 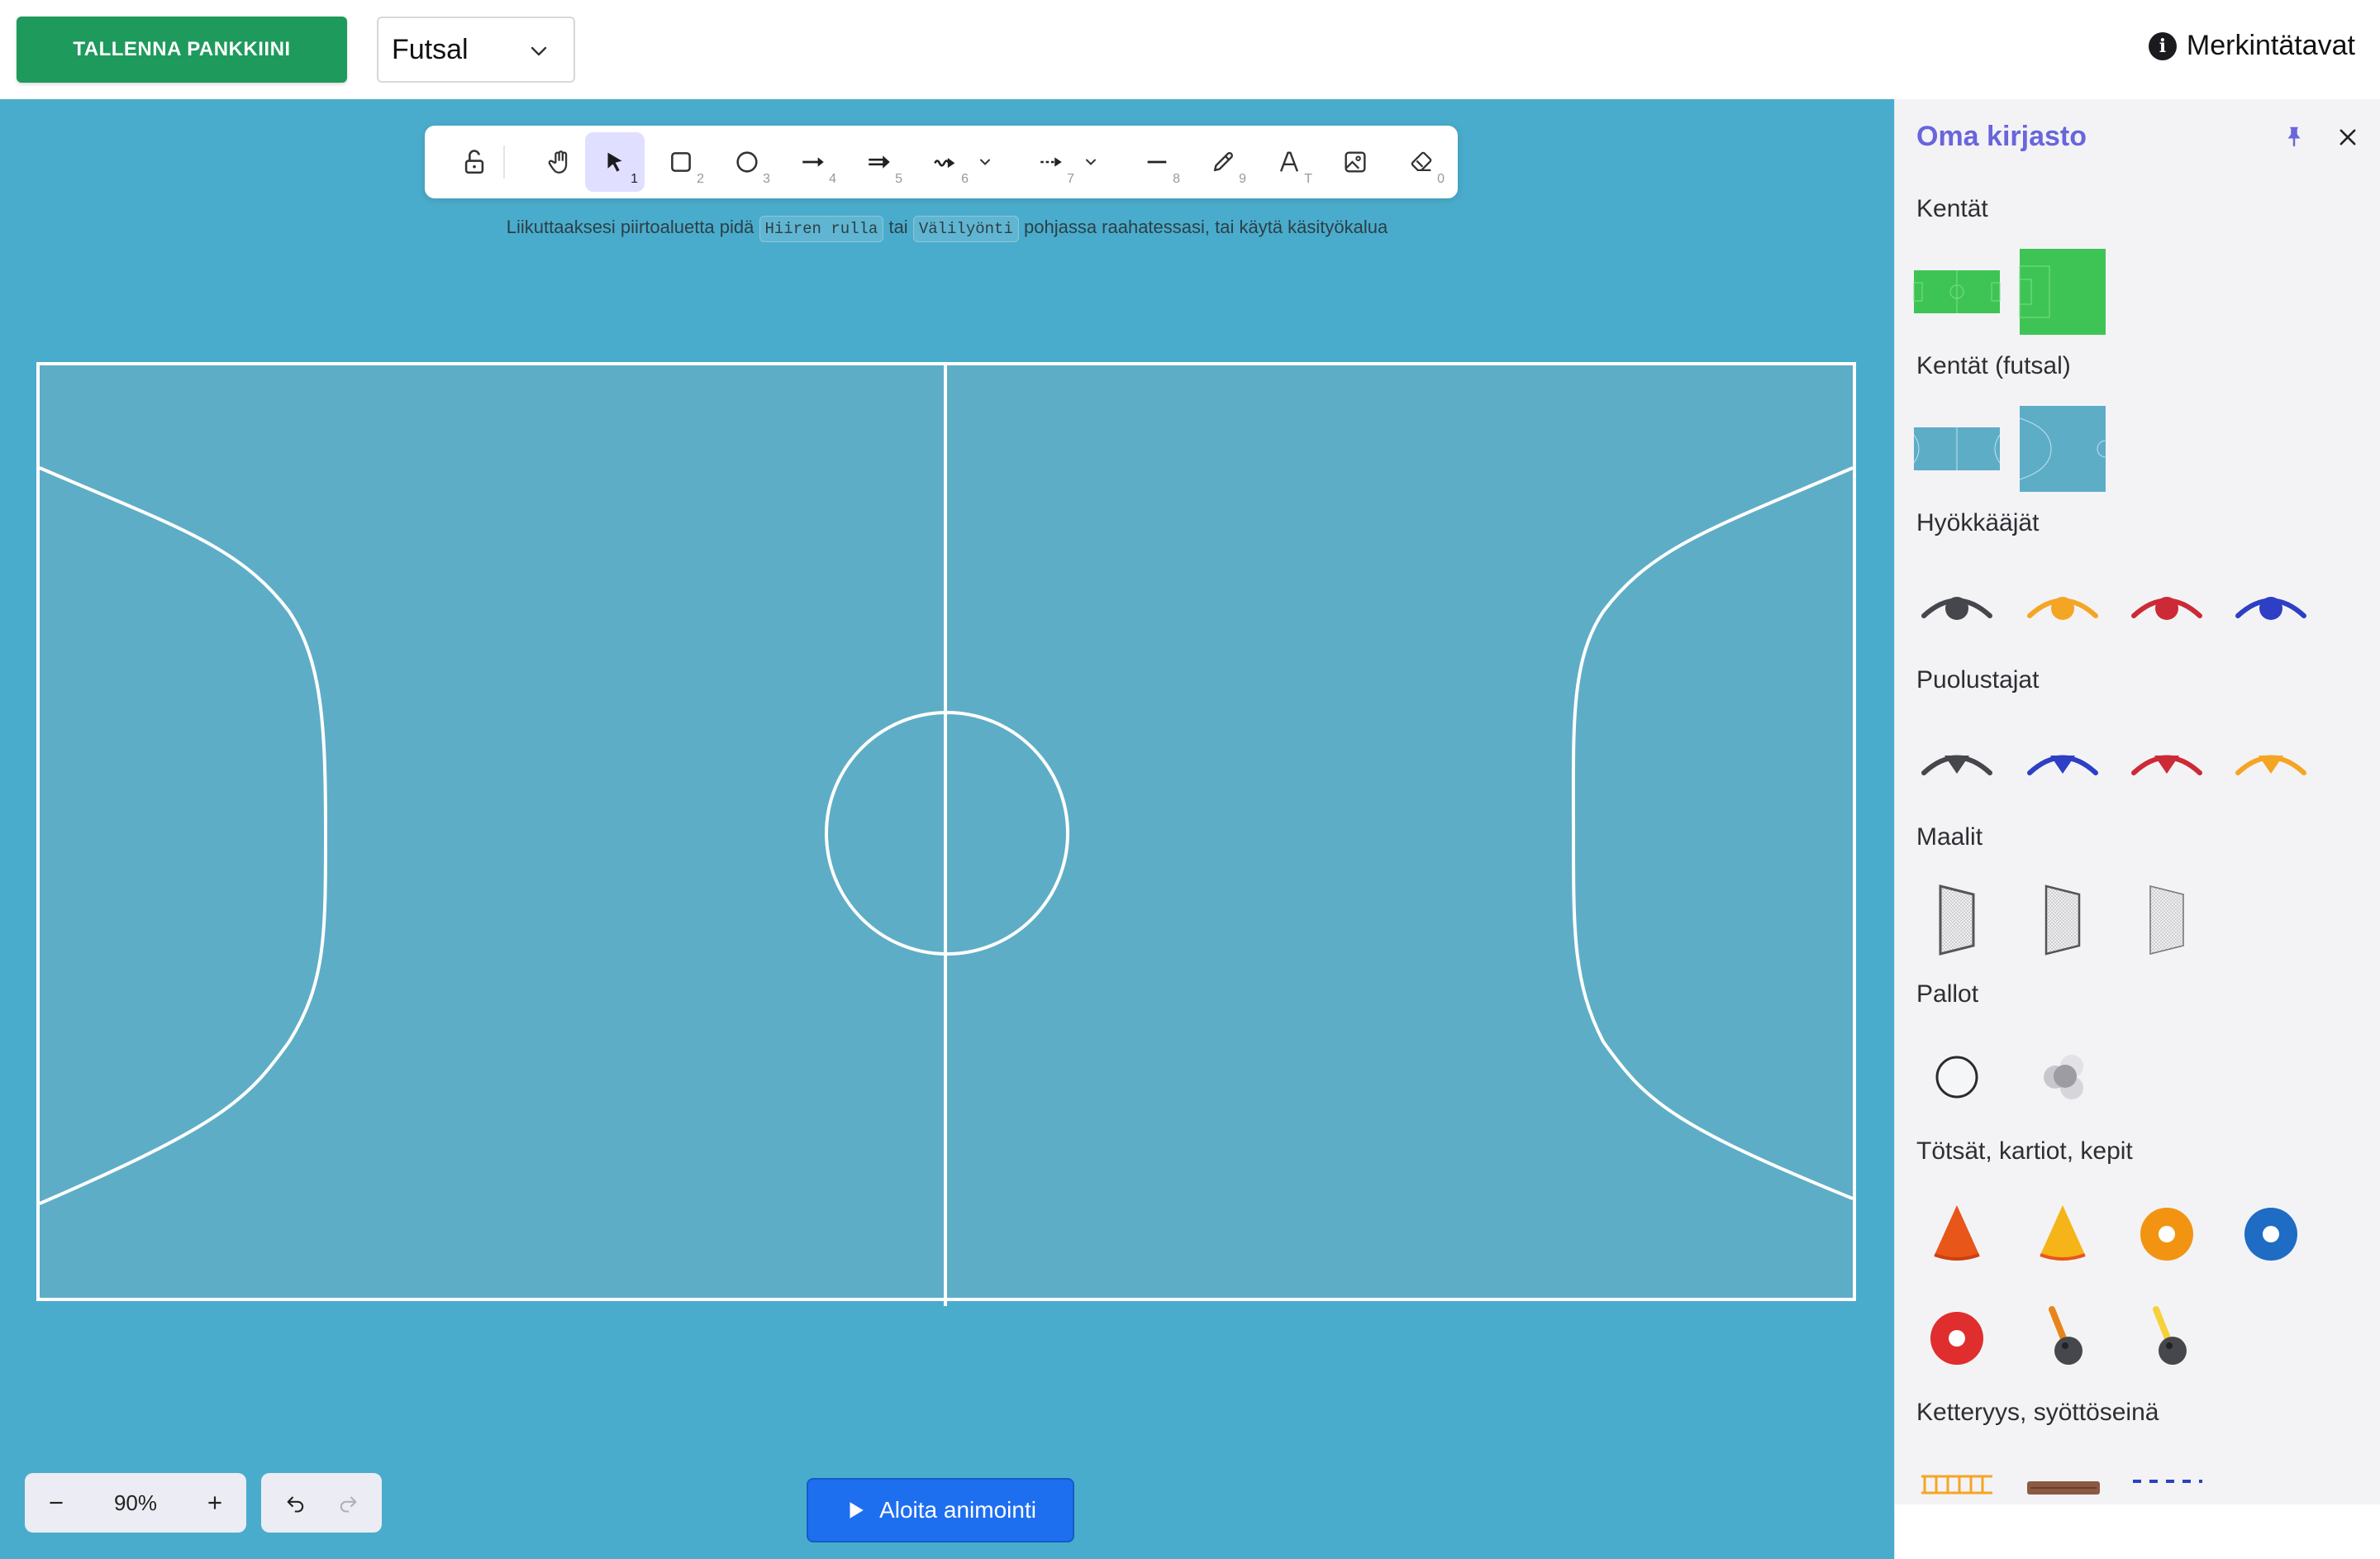 I want to click on hand-icon, so click(x=558, y=162).